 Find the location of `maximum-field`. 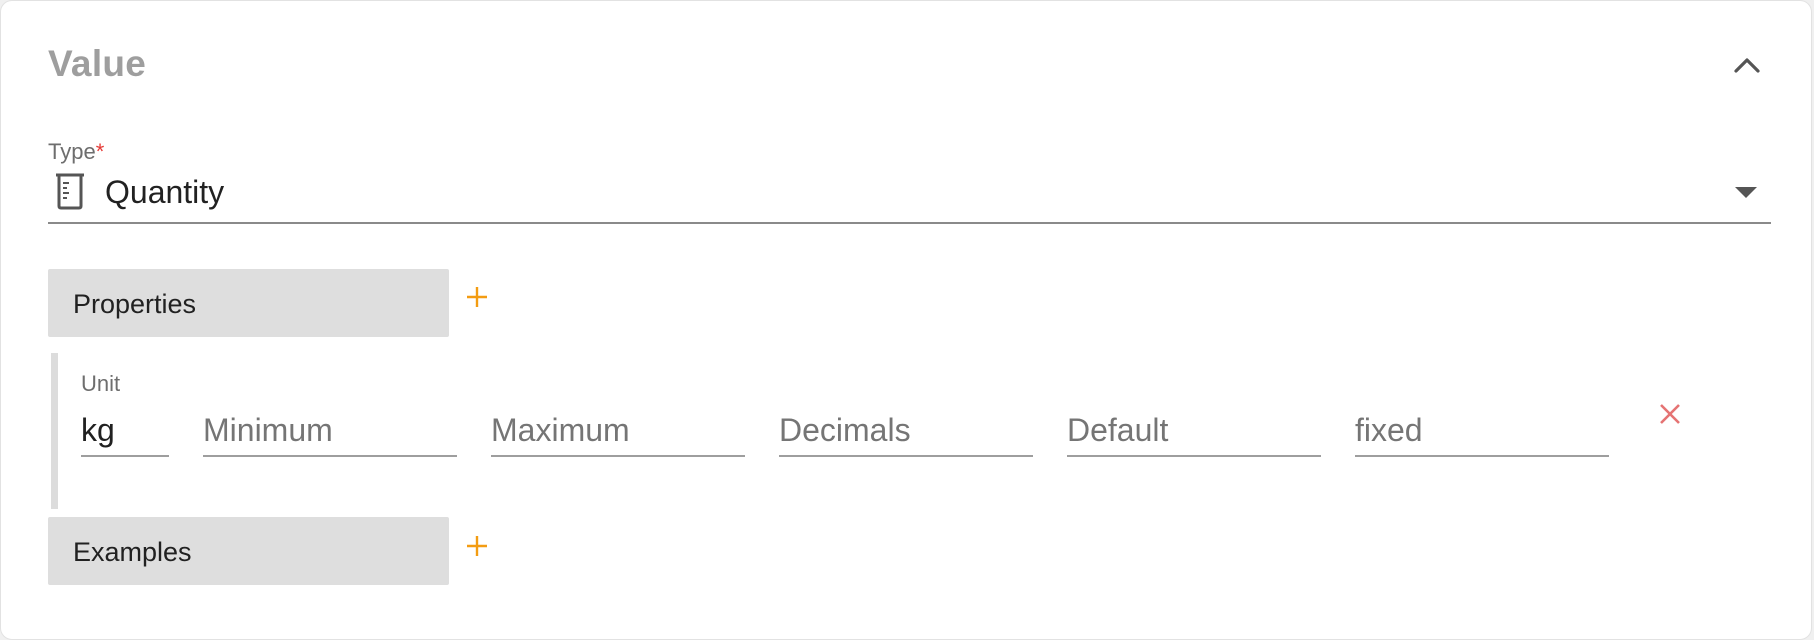

maximum-field is located at coordinates (618, 406).